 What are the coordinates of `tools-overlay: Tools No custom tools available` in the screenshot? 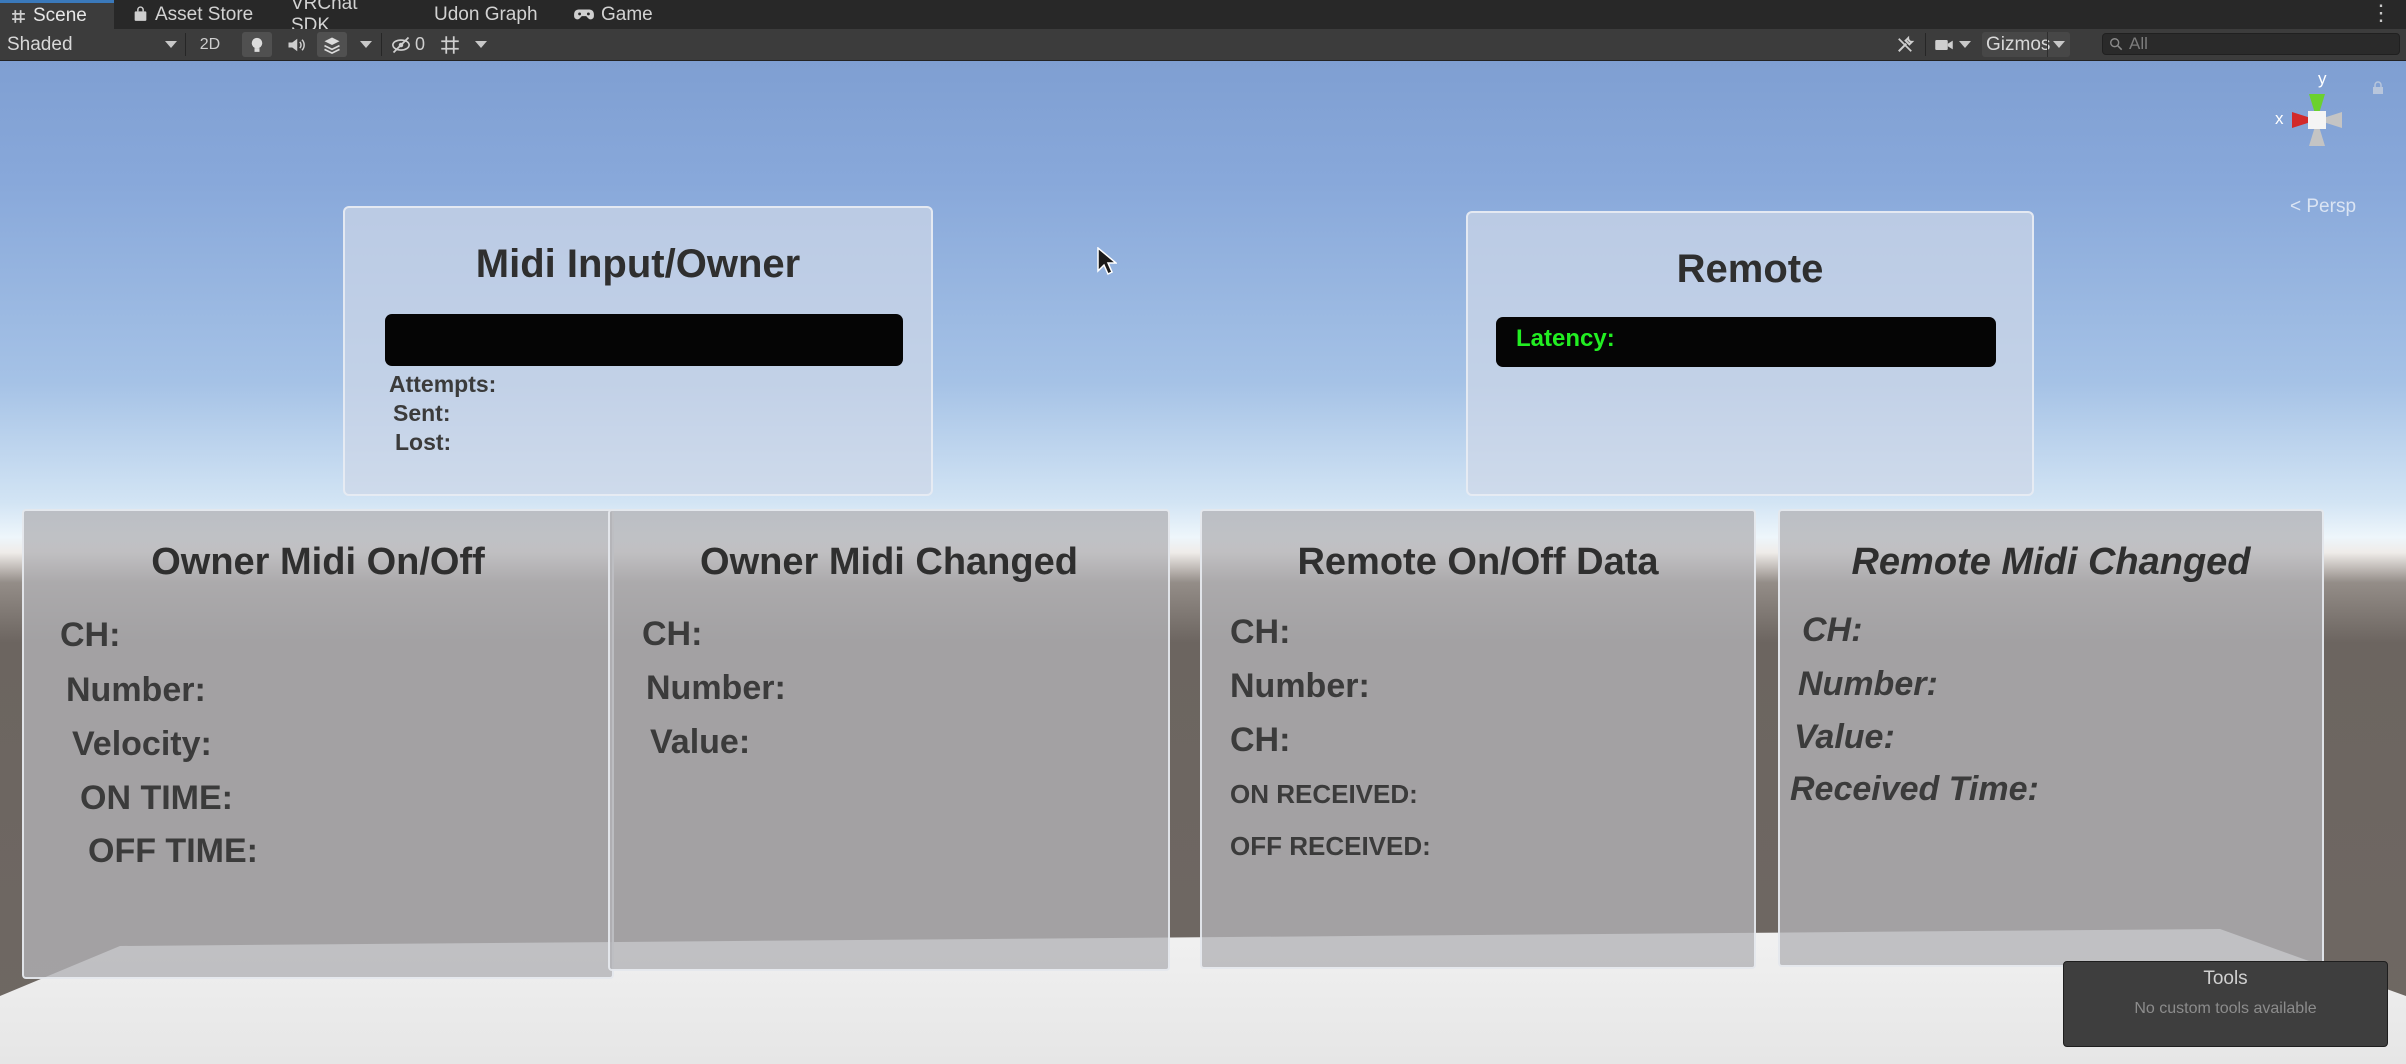 It's located at (2225, 1004).